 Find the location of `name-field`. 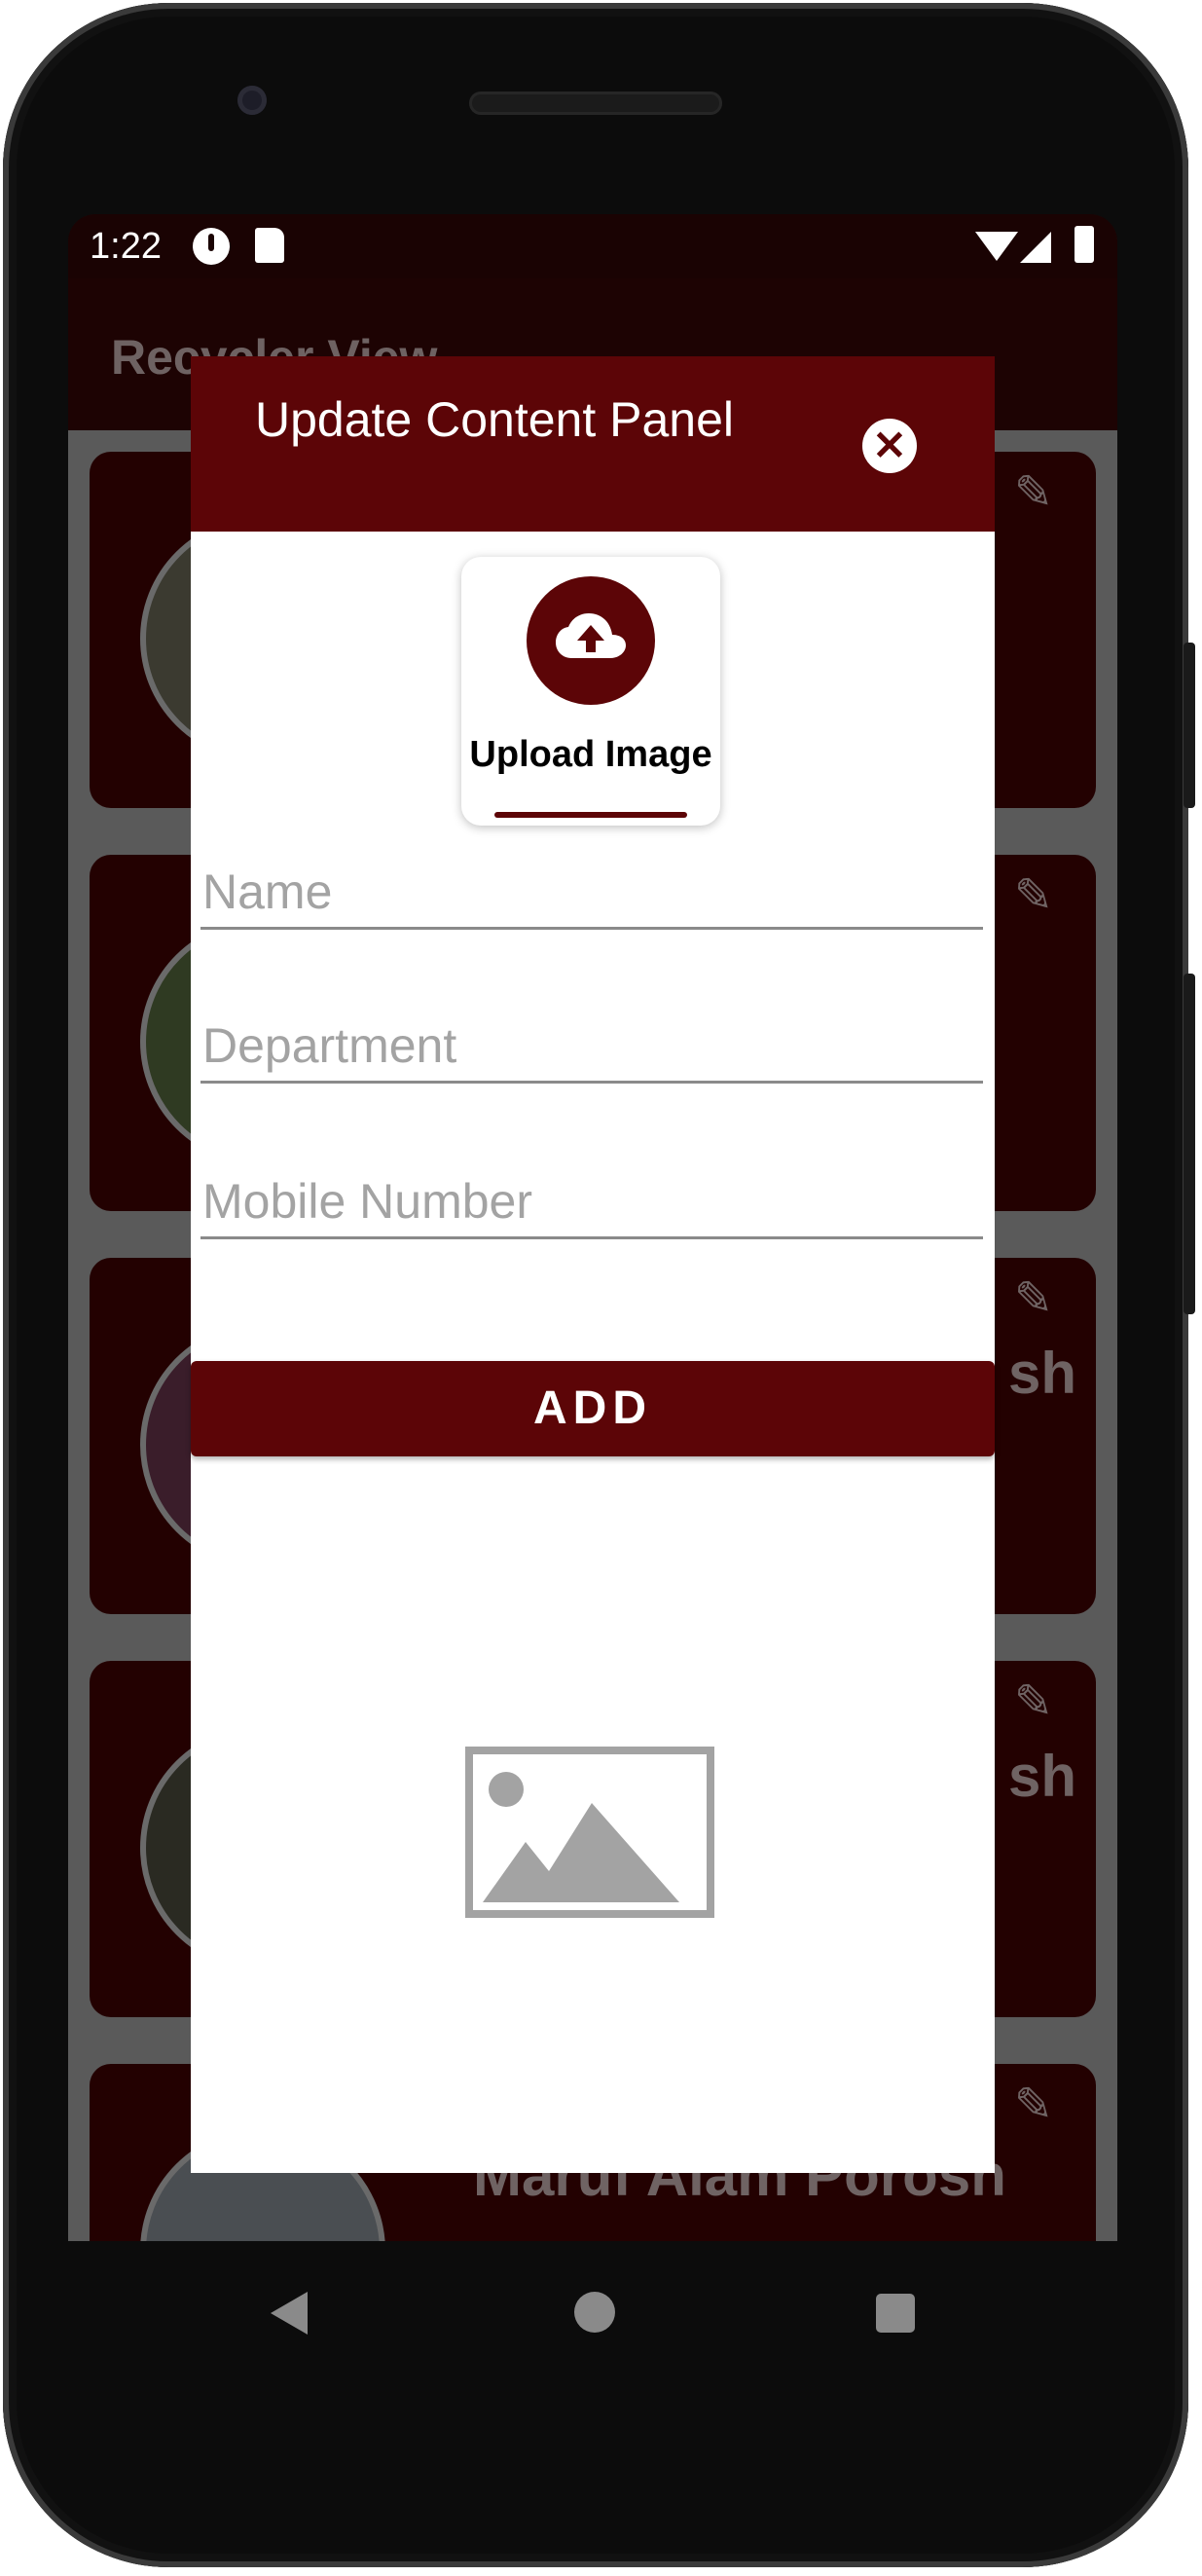

name-field is located at coordinates (593, 889).